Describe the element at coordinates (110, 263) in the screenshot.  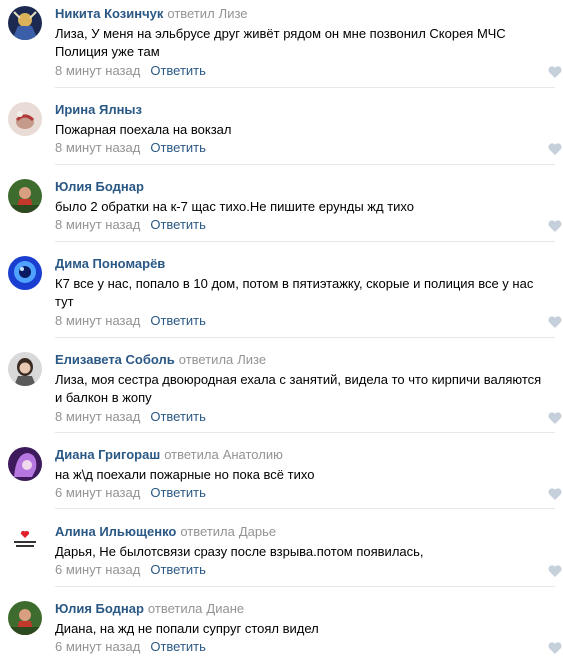
I see `comment-author: Дима Пономарёв` at that location.